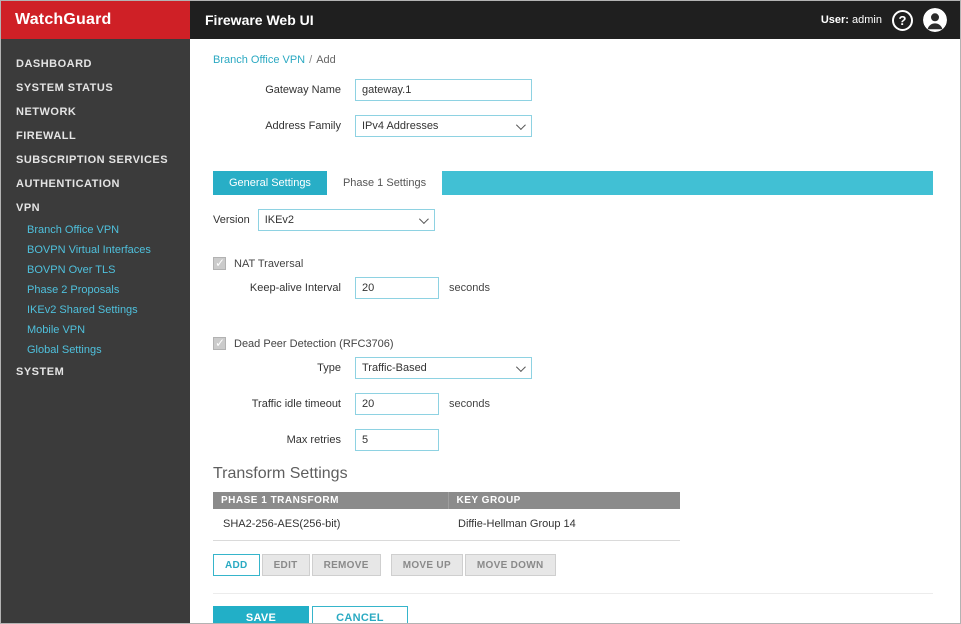 The height and width of the screenshot is (624, 961). I want to click on transform-buttons: ADD EDIT REMOVE MOVE UP MOVE DOWN, so click(586, 565).